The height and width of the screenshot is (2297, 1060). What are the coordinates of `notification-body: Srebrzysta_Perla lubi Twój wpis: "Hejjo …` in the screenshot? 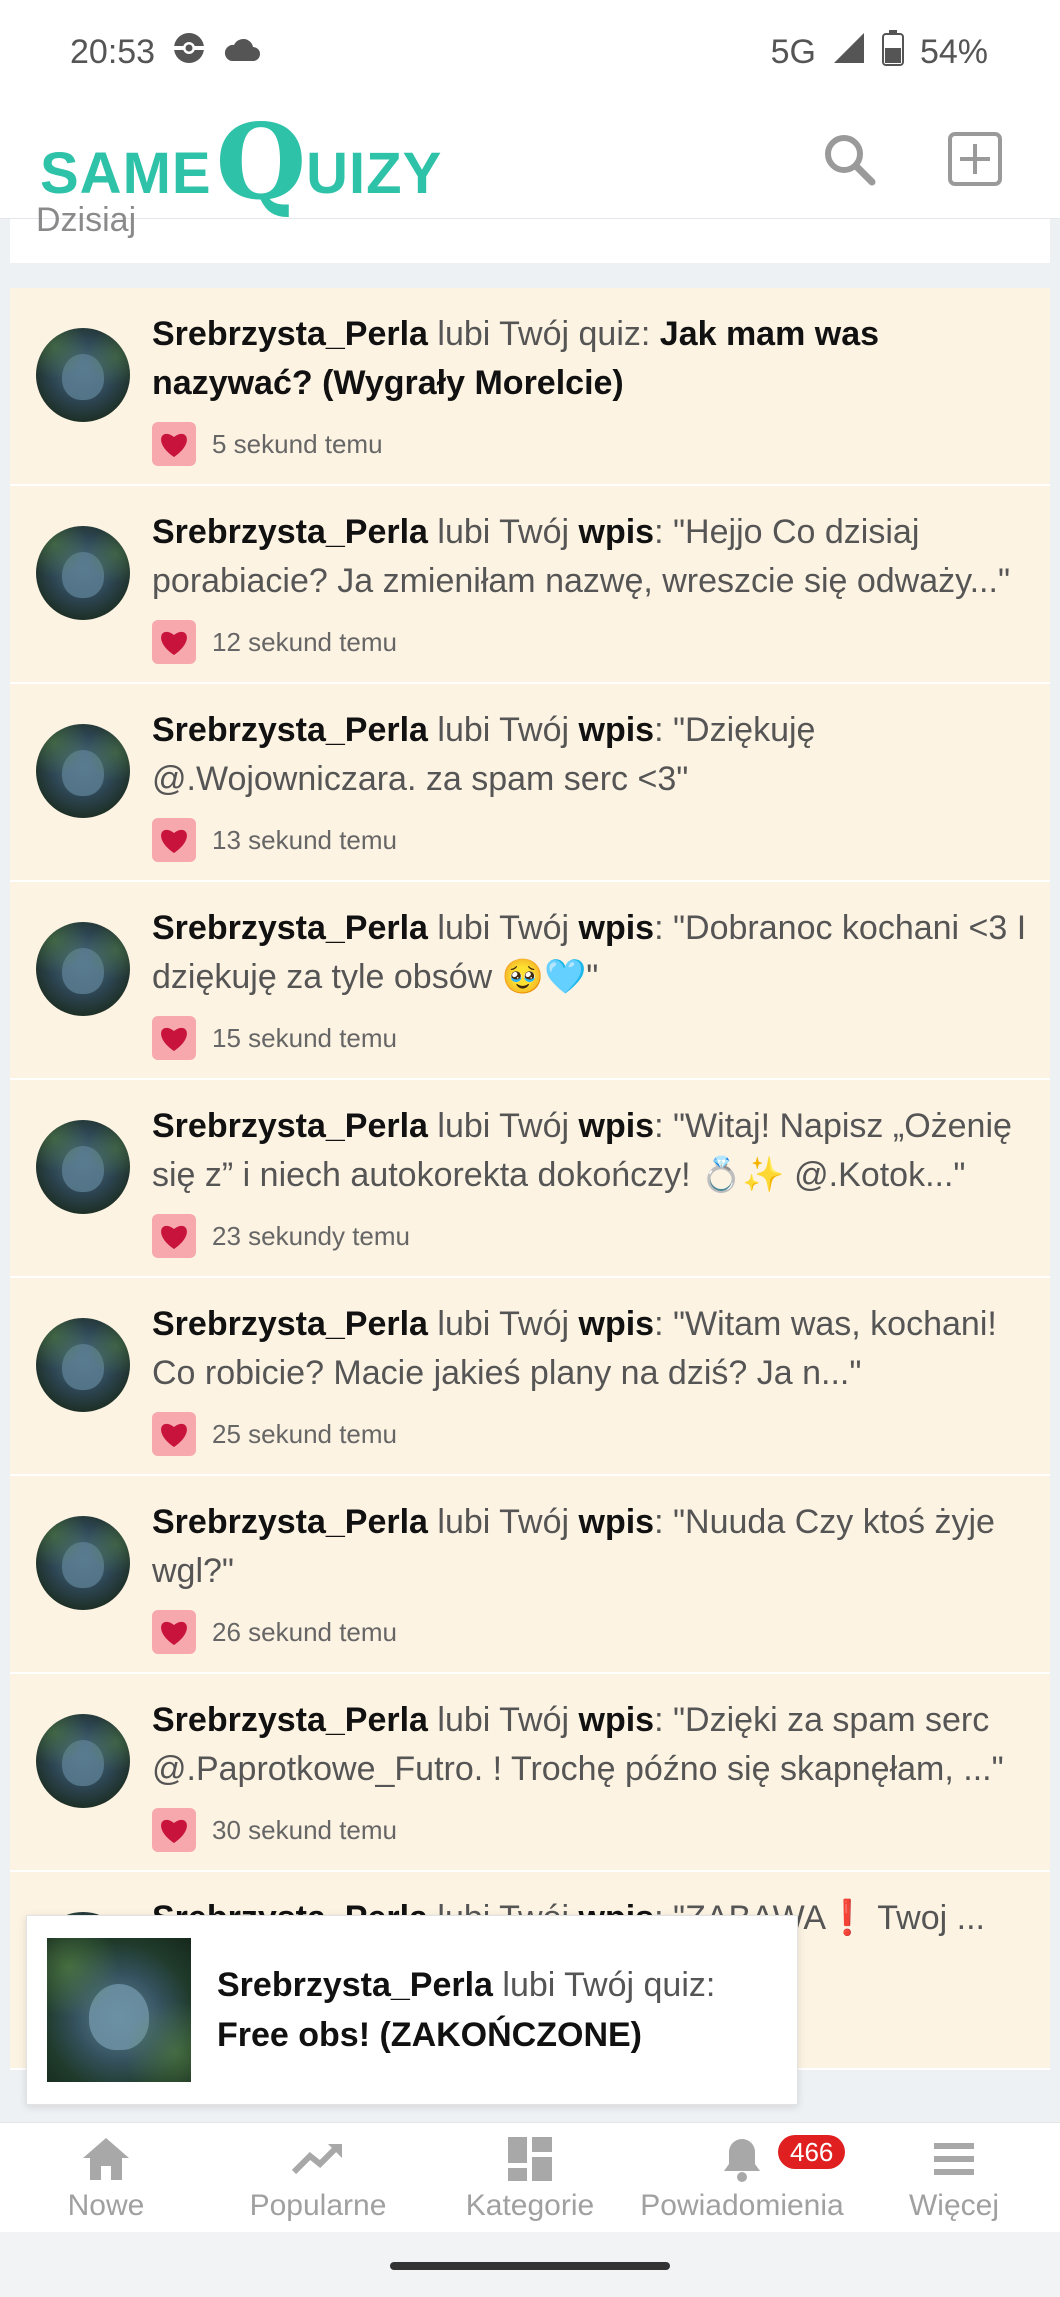 It's located at (591, 586).